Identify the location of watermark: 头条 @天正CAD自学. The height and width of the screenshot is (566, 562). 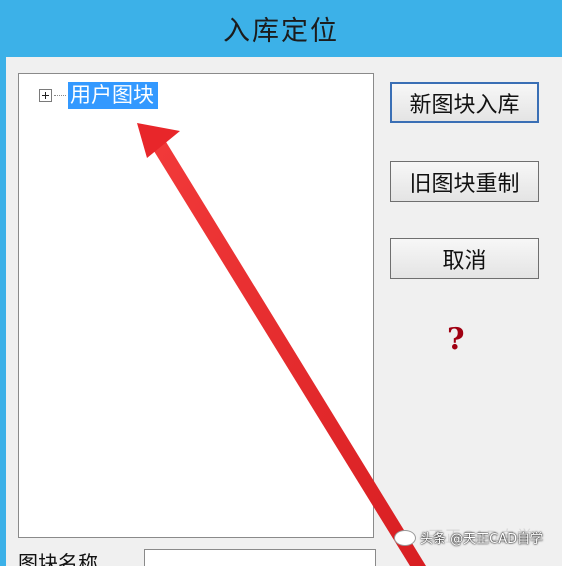
(468, 537).